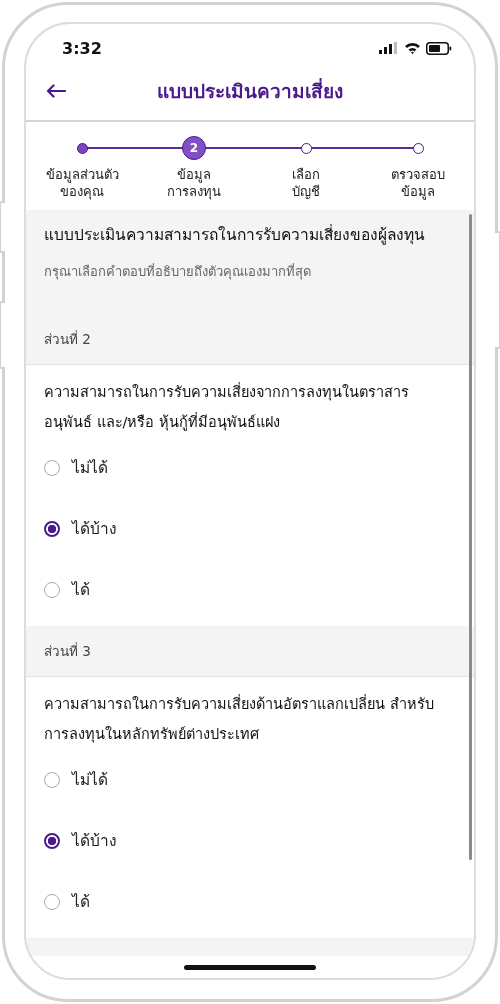 Image resolution: width=500 pixels, height=1004 pixels. What do you see at coordinates (235, 235) in the screenshot?
I see `form-title: แบบประเมินความสามารถในการรับความเสี่ยงของผู้ลงทุน` at bounding box center [235, 235].